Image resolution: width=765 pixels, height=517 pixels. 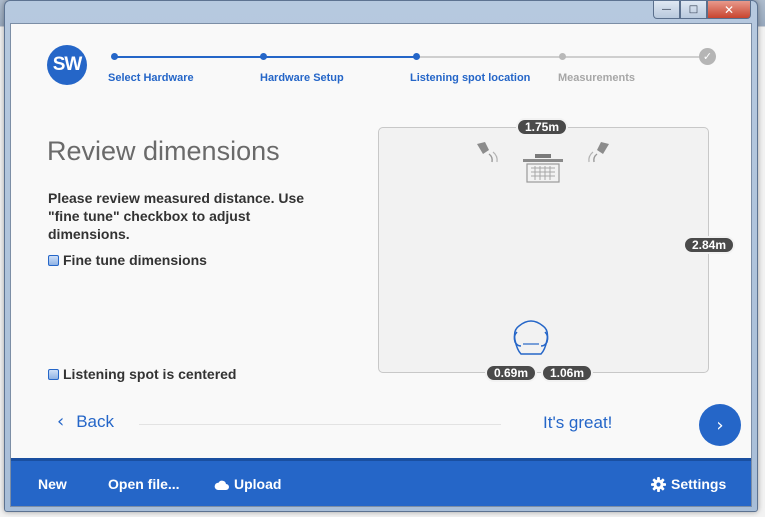 What do you see at coordinates (150, 374) in the screenshot?
I see `centered-label: Listening spot is centered` at bounding box center [150, 374].